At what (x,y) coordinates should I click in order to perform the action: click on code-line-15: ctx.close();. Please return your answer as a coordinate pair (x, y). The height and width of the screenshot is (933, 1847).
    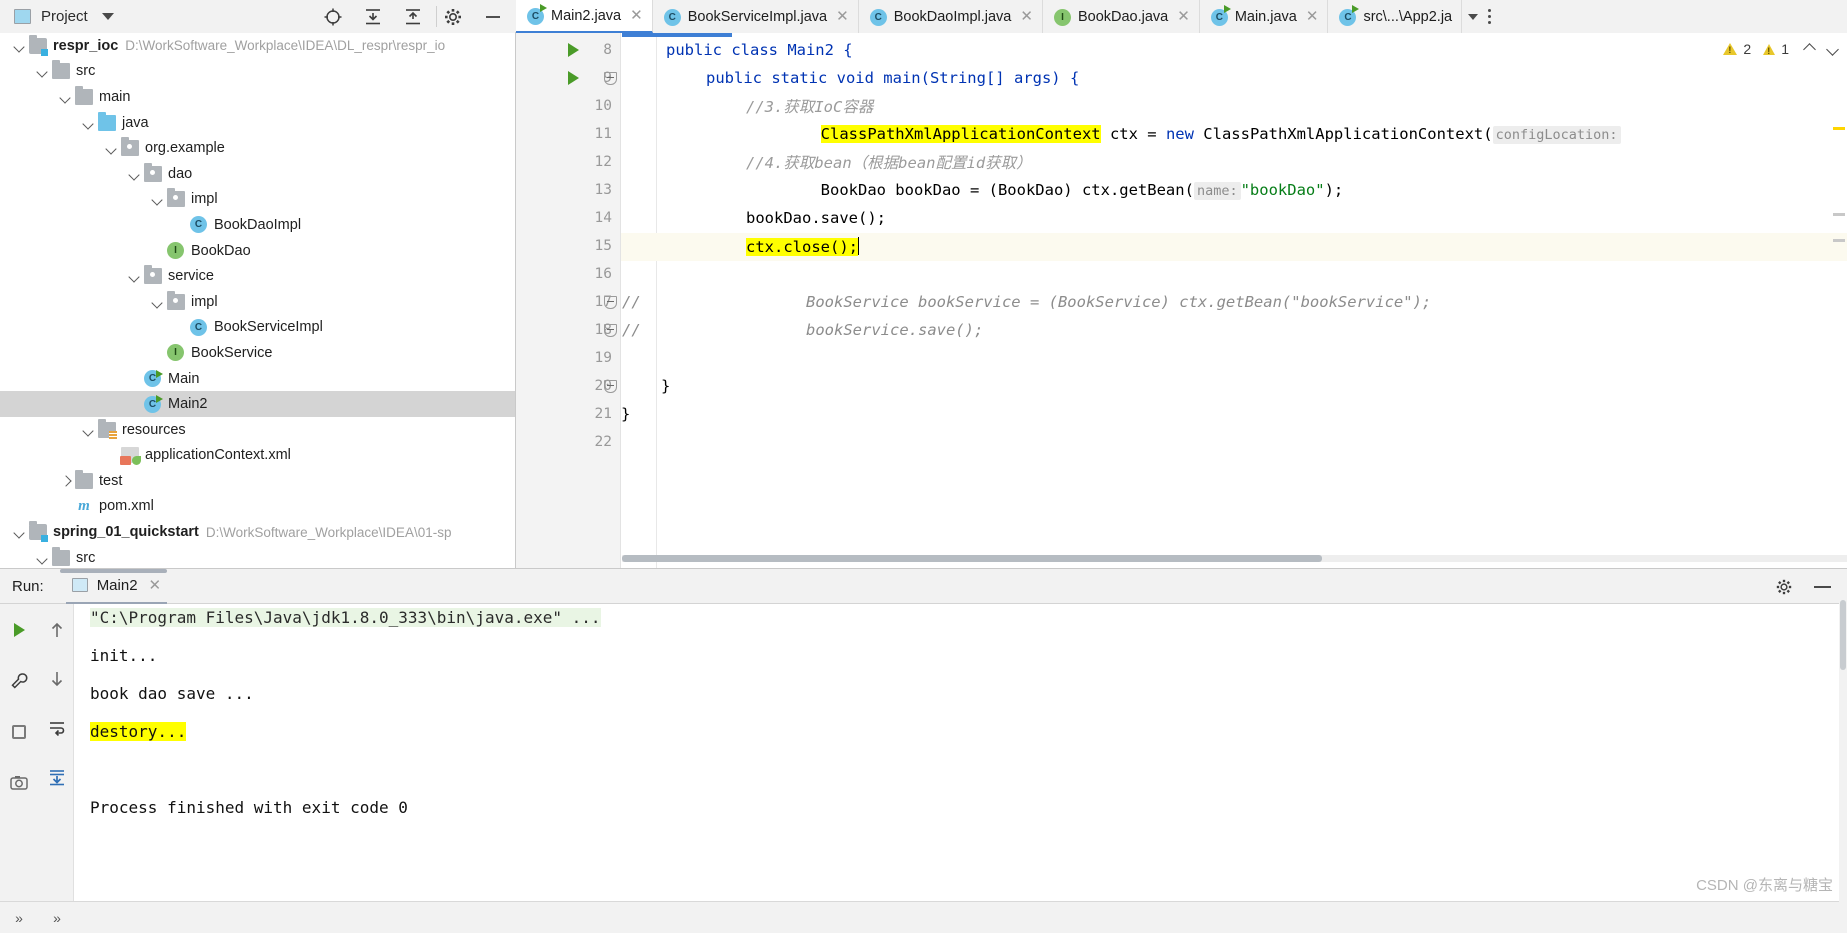
    Looking at the image, I should click on (1181, 246).